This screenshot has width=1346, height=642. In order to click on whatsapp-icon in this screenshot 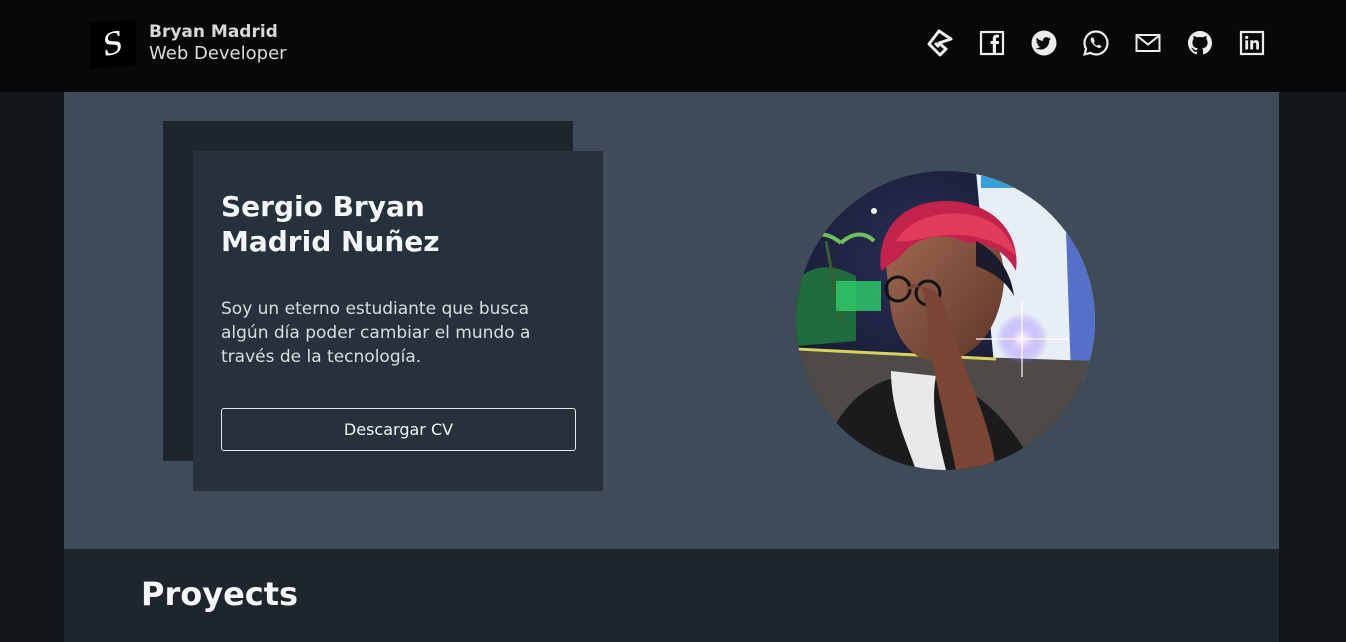, I will do `click(1096, 43)`.